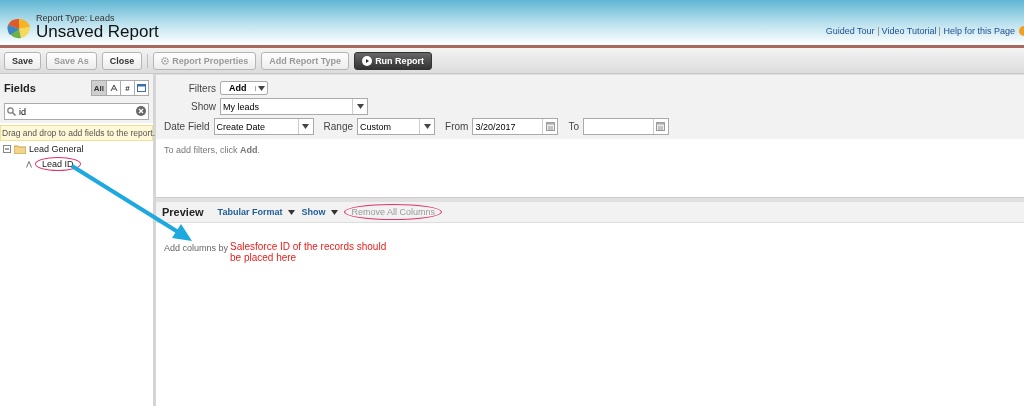 This screenshot has width=1024, height=406. Describe the element at coordinates (11, 111) in the screenshot. I see `search-icon` at that location.